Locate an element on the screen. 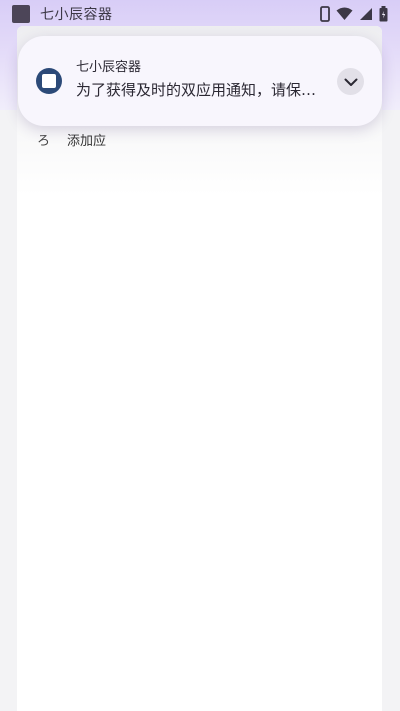  add-row-label: 添加应 is located at coordinates (87, 141).